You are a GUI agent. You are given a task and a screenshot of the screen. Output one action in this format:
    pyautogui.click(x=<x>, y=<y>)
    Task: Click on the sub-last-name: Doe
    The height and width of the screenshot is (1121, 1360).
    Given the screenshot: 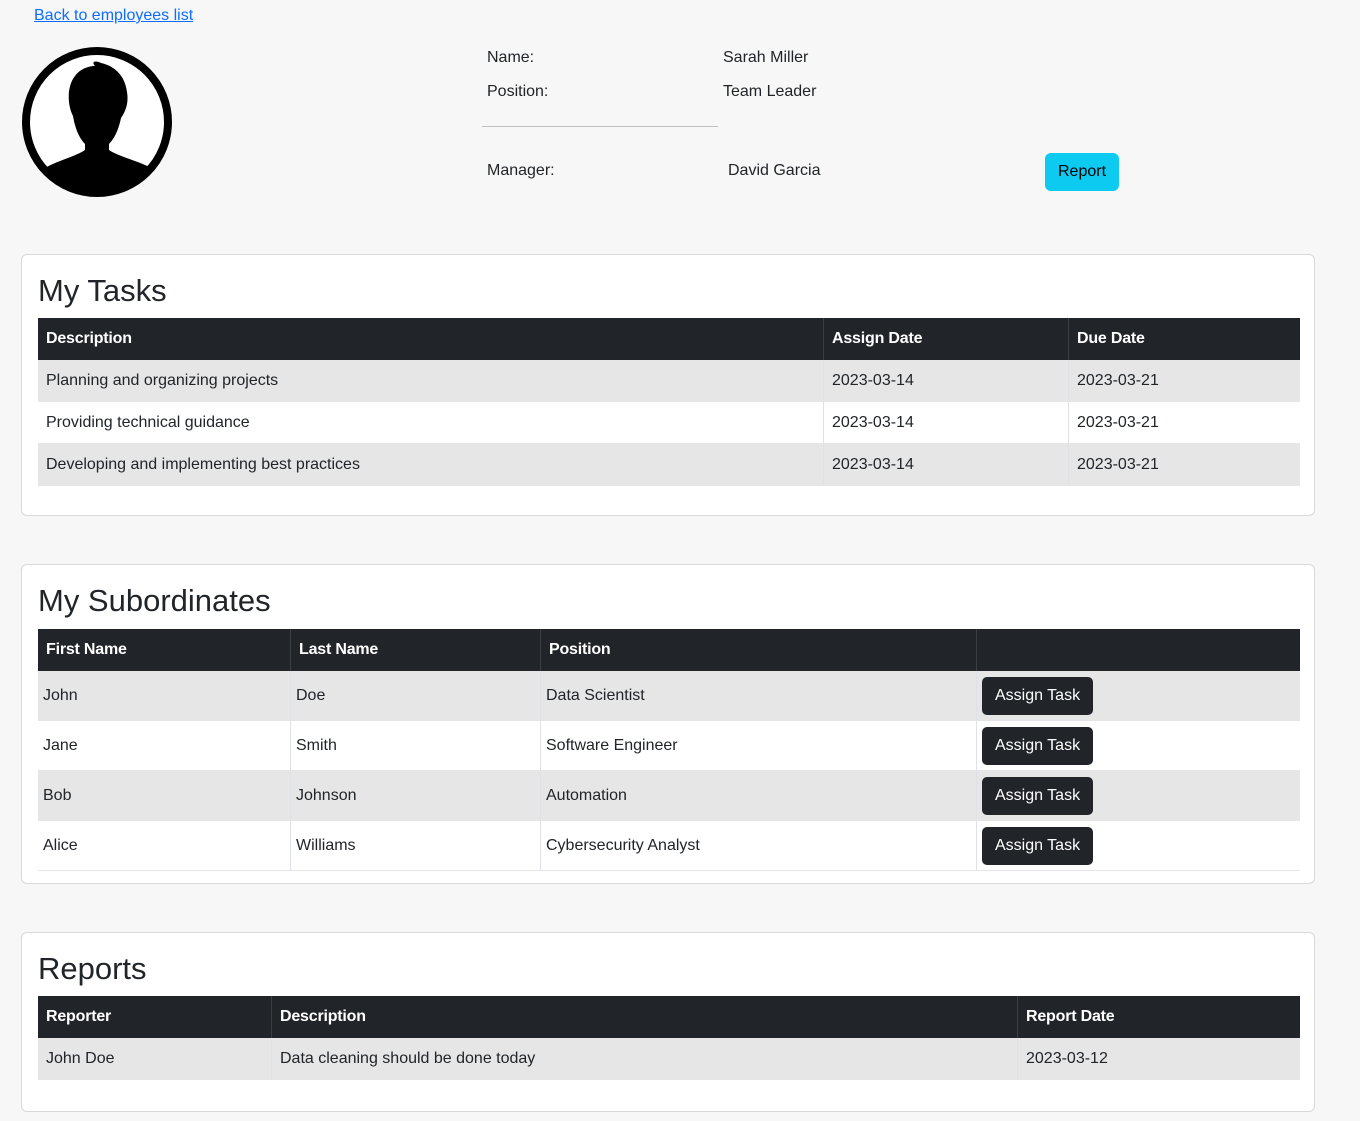 What is the action you would take?
    pyautogui.click(x=415, y=696)
    